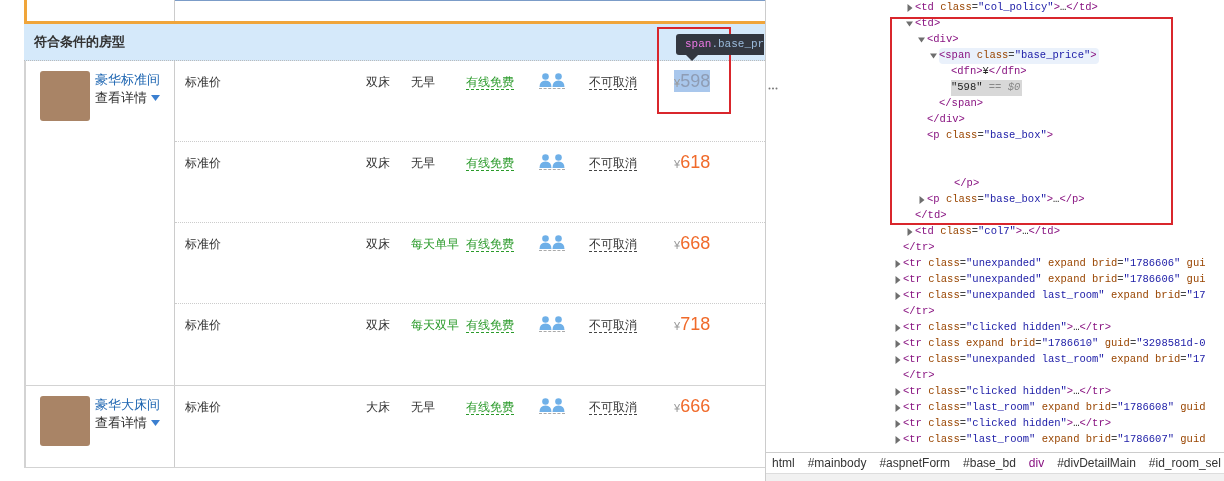  What do you see at coordinates (127, 405) in the screenshot?
I see `room-name-link: 豪华大床间` at bounding box center [127, 405].